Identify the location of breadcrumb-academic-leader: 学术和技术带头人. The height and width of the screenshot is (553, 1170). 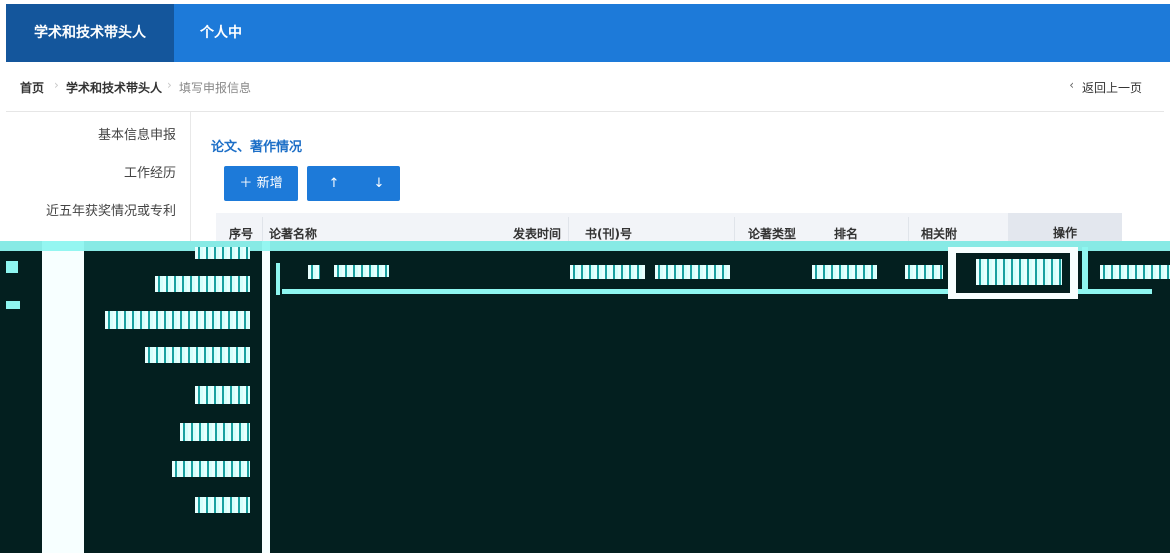
(114, 87).